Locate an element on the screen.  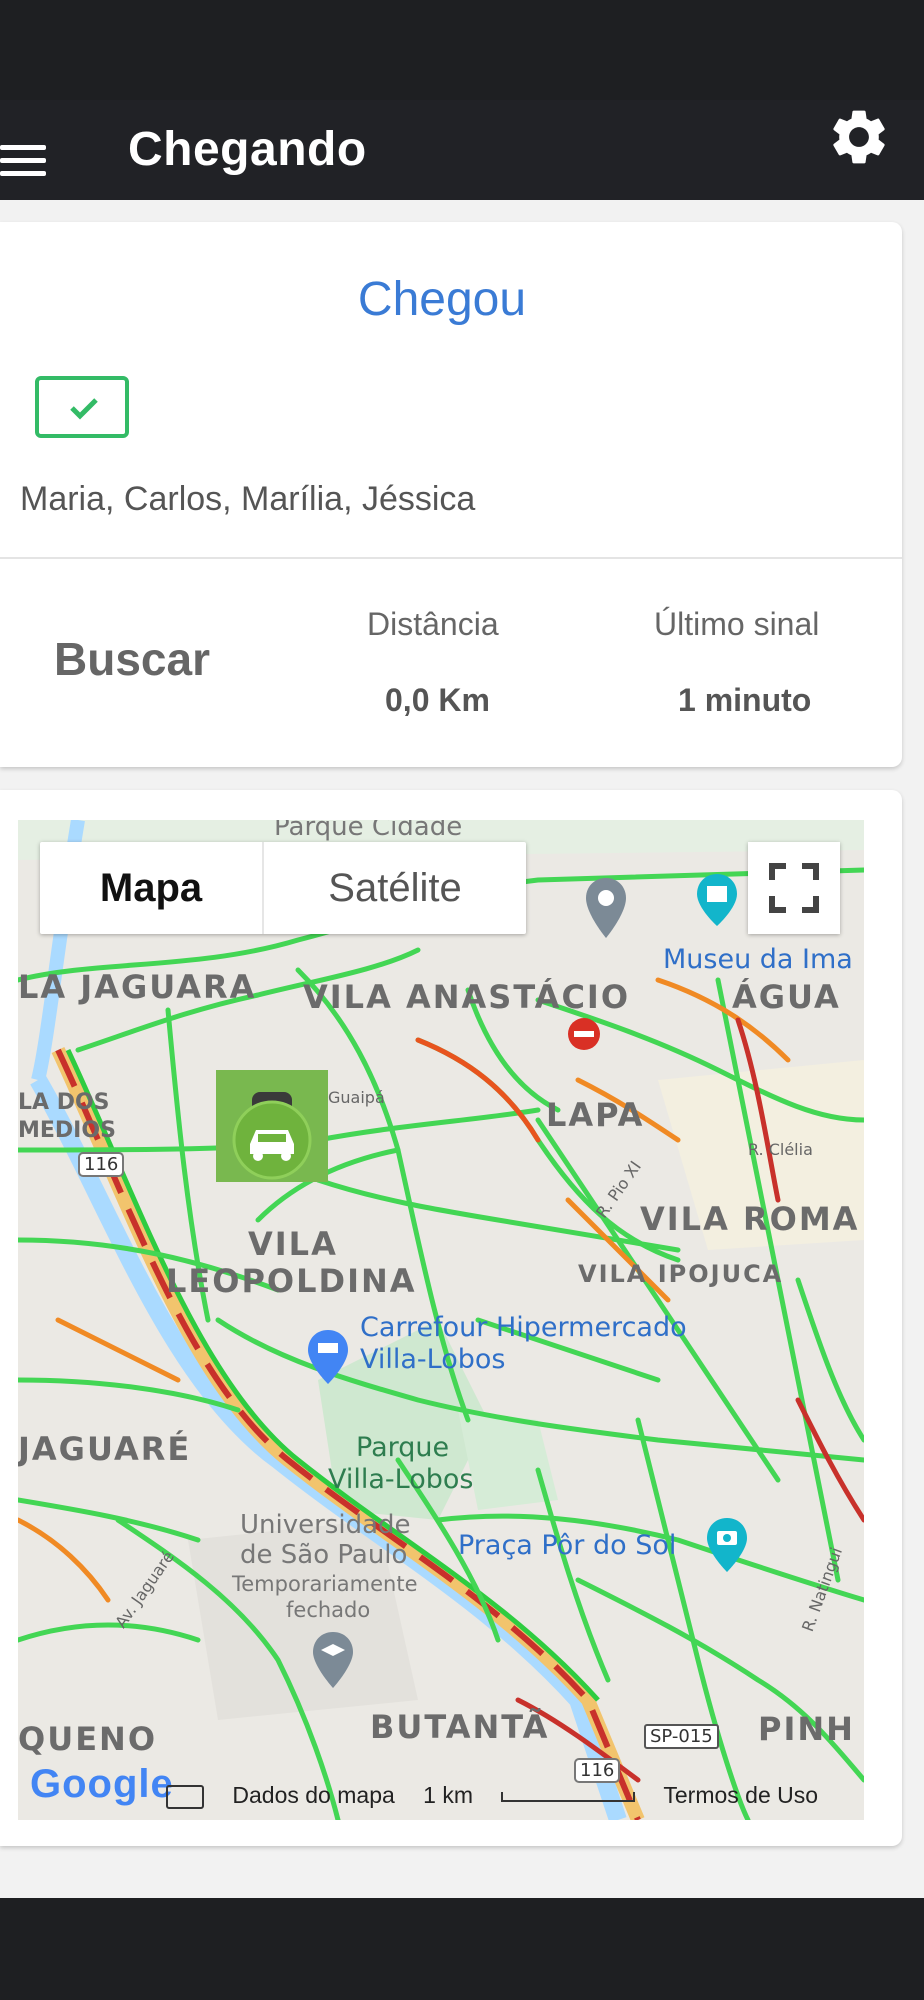
map-label: Carrefour Hipermercado is located at coordinates (523, 1327).